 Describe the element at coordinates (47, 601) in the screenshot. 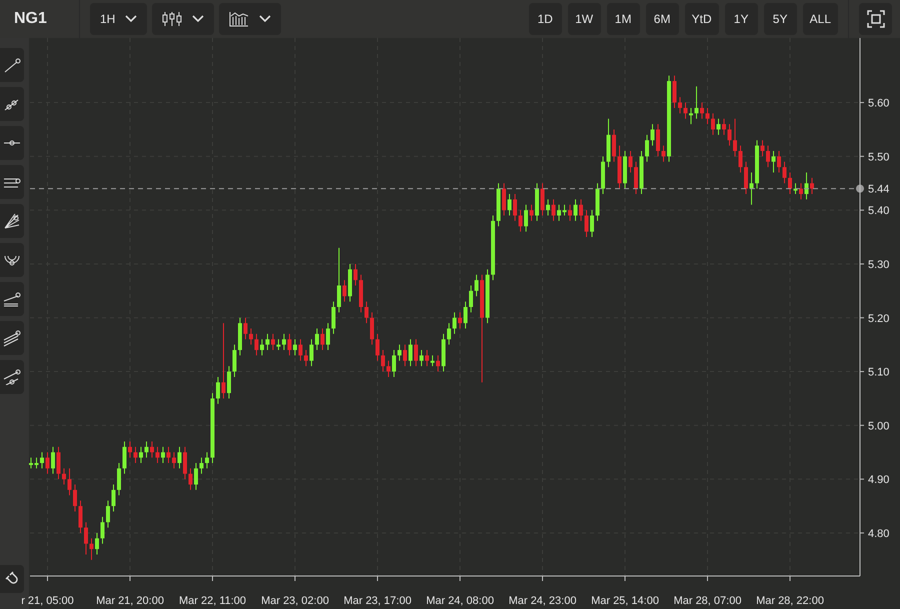

I see `time-label: r 21, 05:00` at that location.